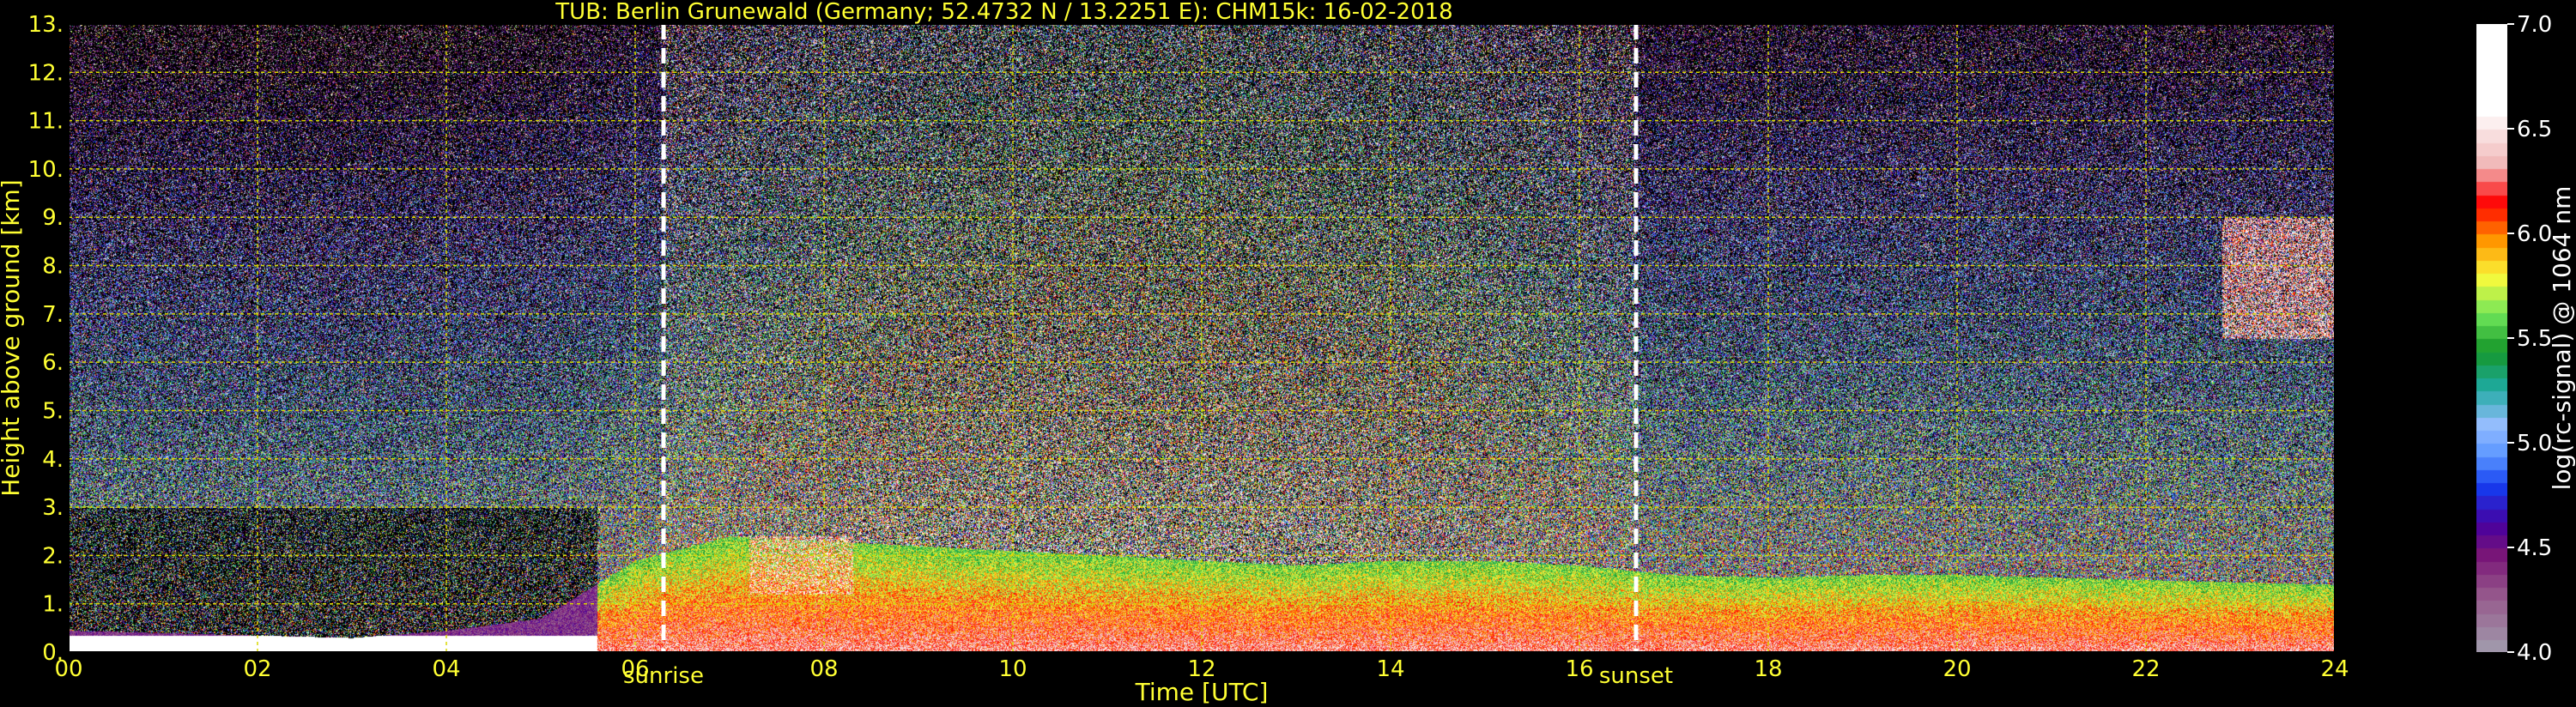 This screenshot has width=2576, height=707. What do you see at coordinates (46, 339) in the screenshot?
I see `y-tick-labels: 0.1.2.3.4.5.6.7.8.9.10.11.12.13.` at bounding box center [46, 339].